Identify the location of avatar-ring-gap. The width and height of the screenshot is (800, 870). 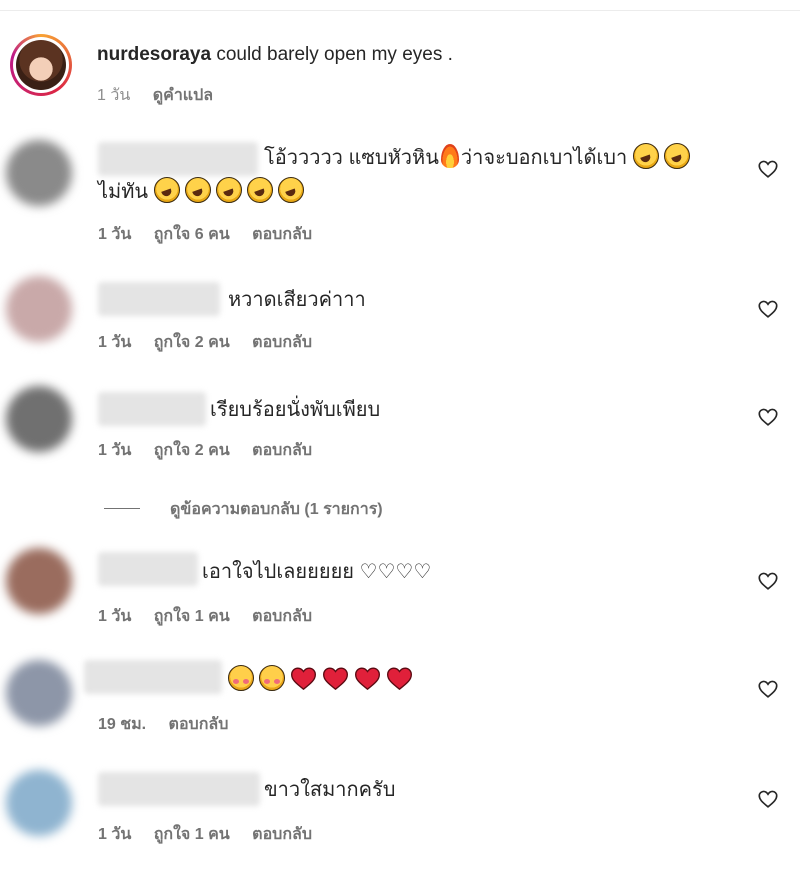
(41, 65).